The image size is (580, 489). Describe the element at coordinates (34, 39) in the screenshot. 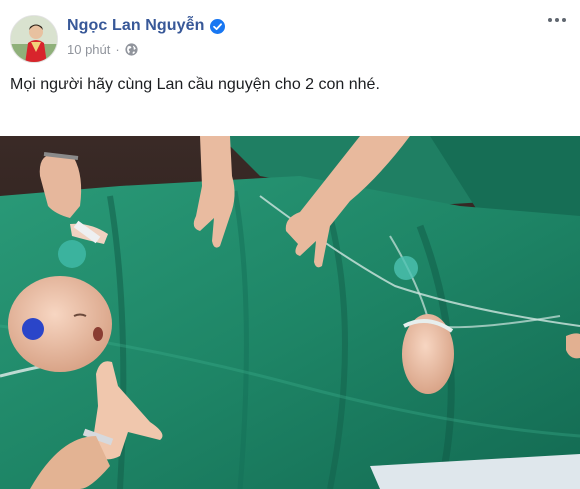

I see `avatar` at that location.